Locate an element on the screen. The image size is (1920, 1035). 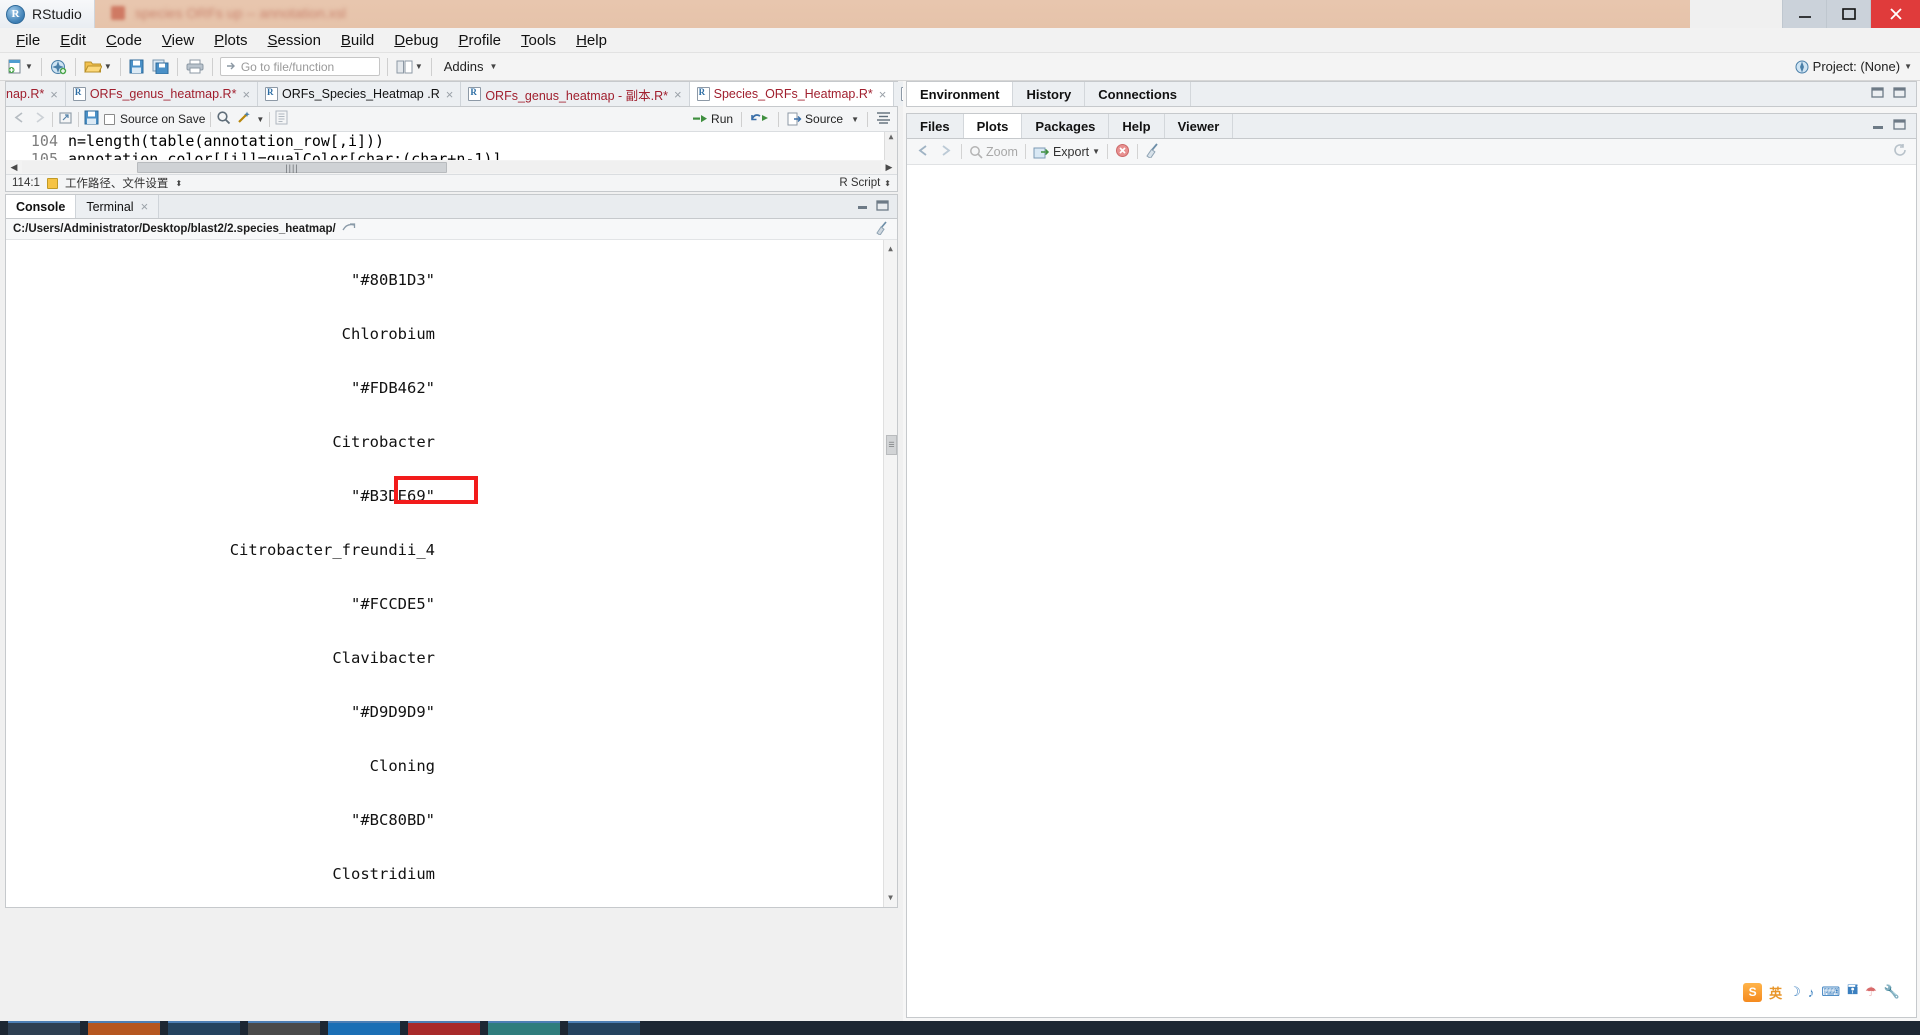
menu-item-code: Code is located at coordinates (124, 40).